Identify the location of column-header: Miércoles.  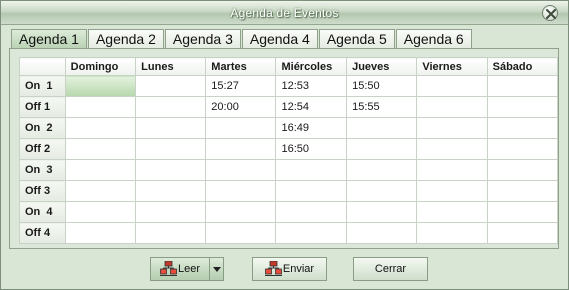
(311, 66).